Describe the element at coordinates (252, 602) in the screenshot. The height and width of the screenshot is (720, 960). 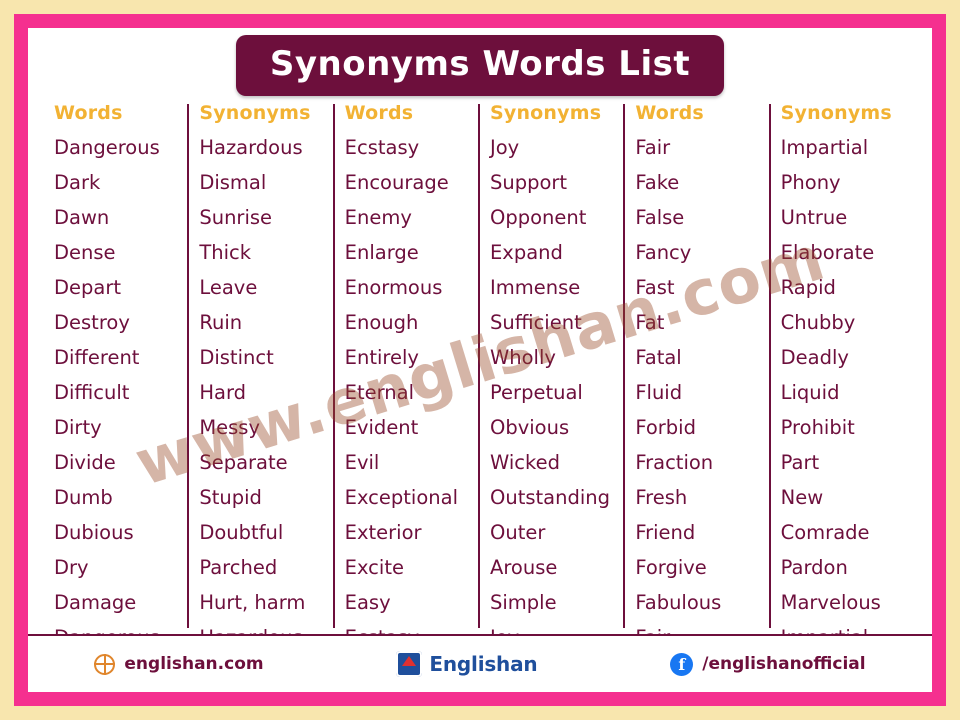
I see `table-cell: Hurt, harm` at that location.